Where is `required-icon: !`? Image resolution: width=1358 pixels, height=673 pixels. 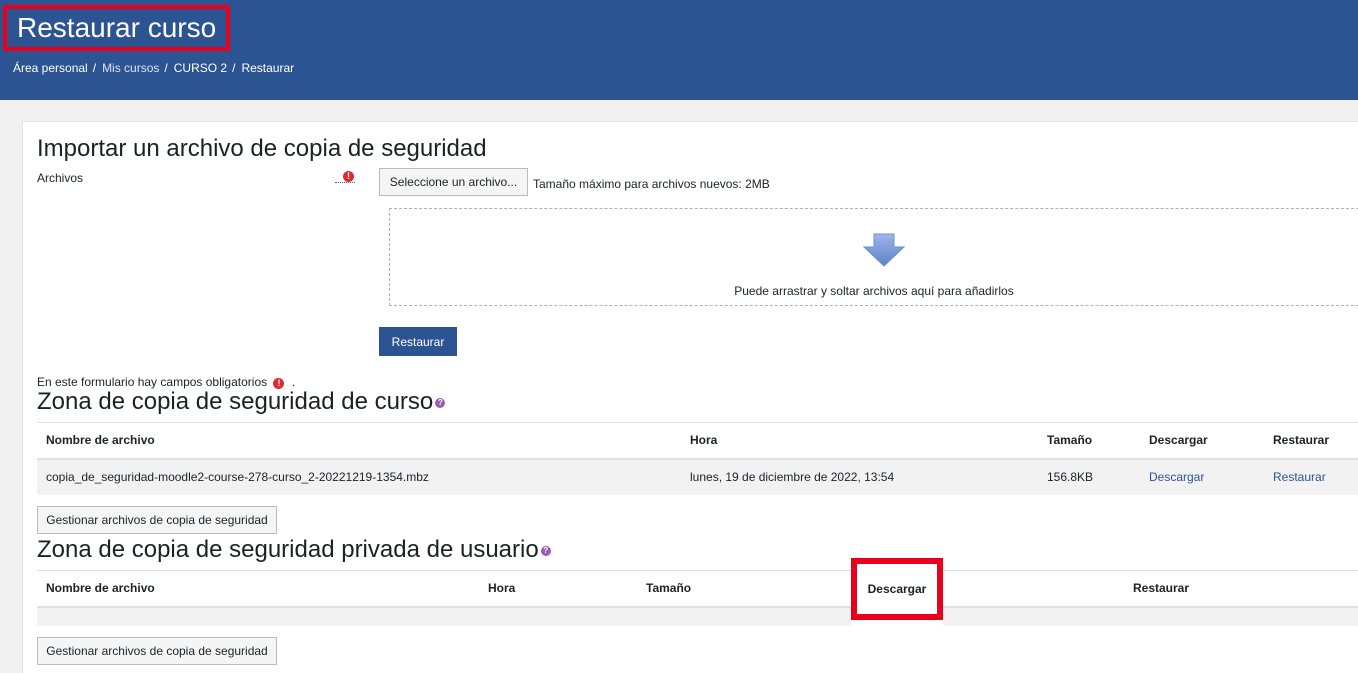 required-icon: ! is located at coordinates (348, 176).